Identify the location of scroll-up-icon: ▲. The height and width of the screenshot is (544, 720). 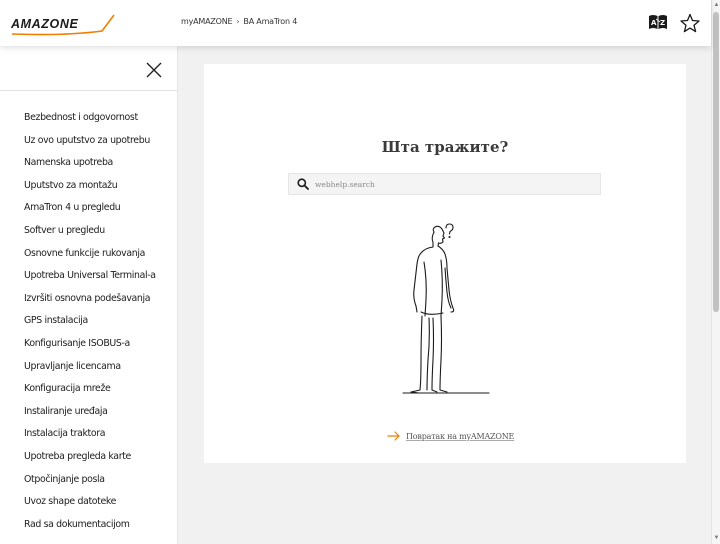
(716, 5).